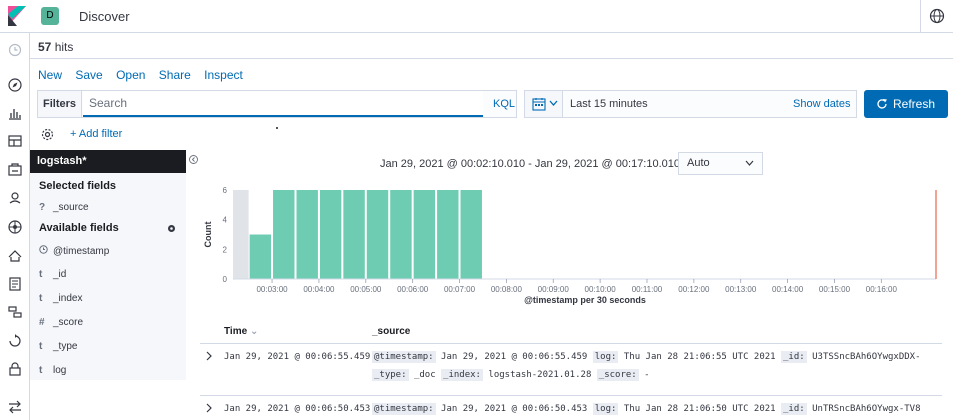 Image resolution: width=953 pixels, height=420 pixels. Describe the element at coordinates (223, 75) in the screenshot. I see `inspect-button: Inspect` at that location.